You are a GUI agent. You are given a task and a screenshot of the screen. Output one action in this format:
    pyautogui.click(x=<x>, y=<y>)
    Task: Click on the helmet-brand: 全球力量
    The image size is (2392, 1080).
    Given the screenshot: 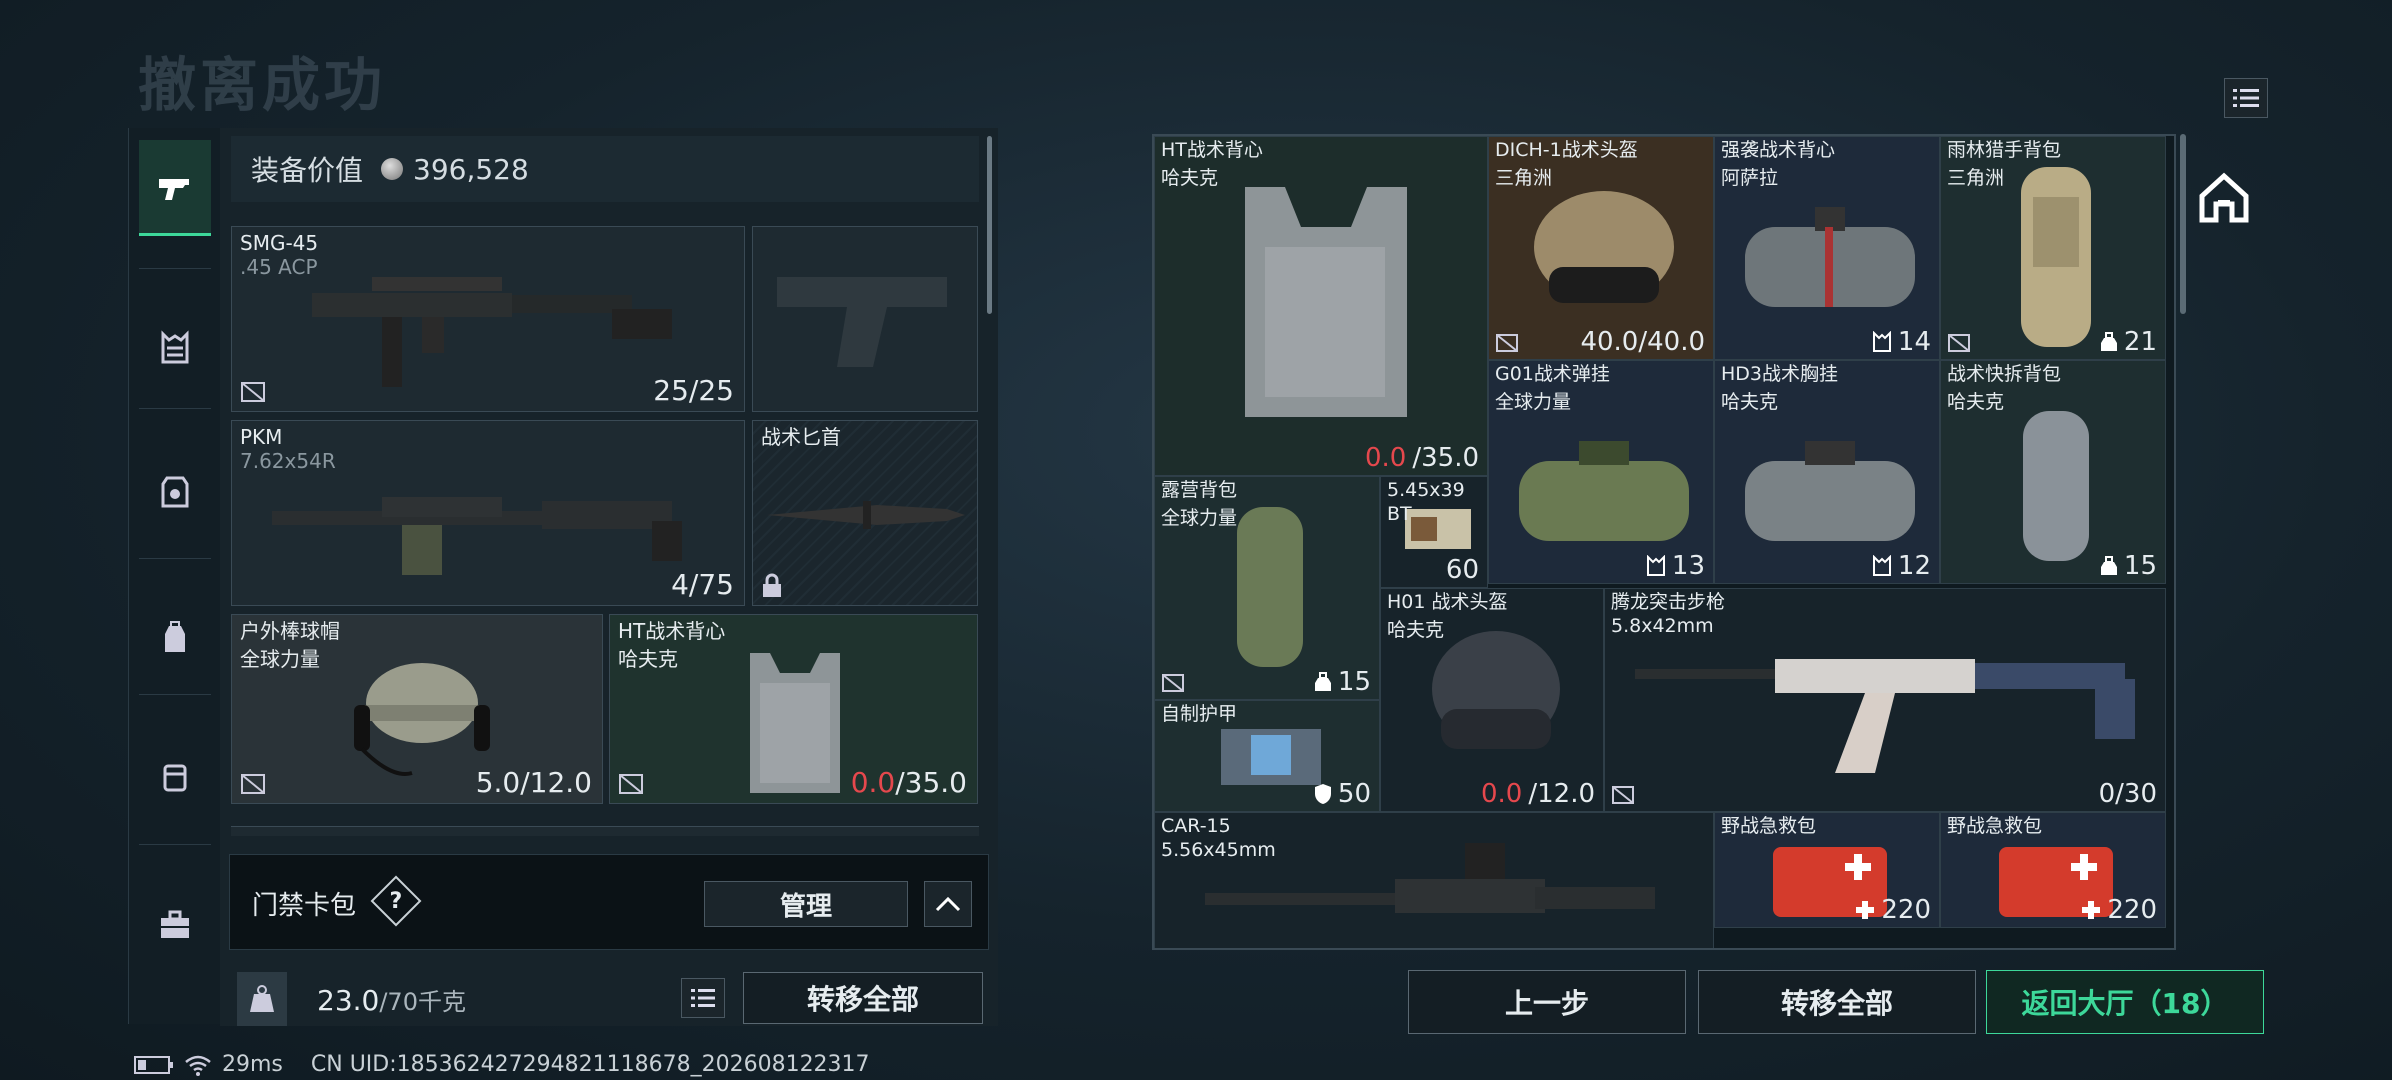 What is the action you would take?
    pyautogui.click(x=280, y=659)
    